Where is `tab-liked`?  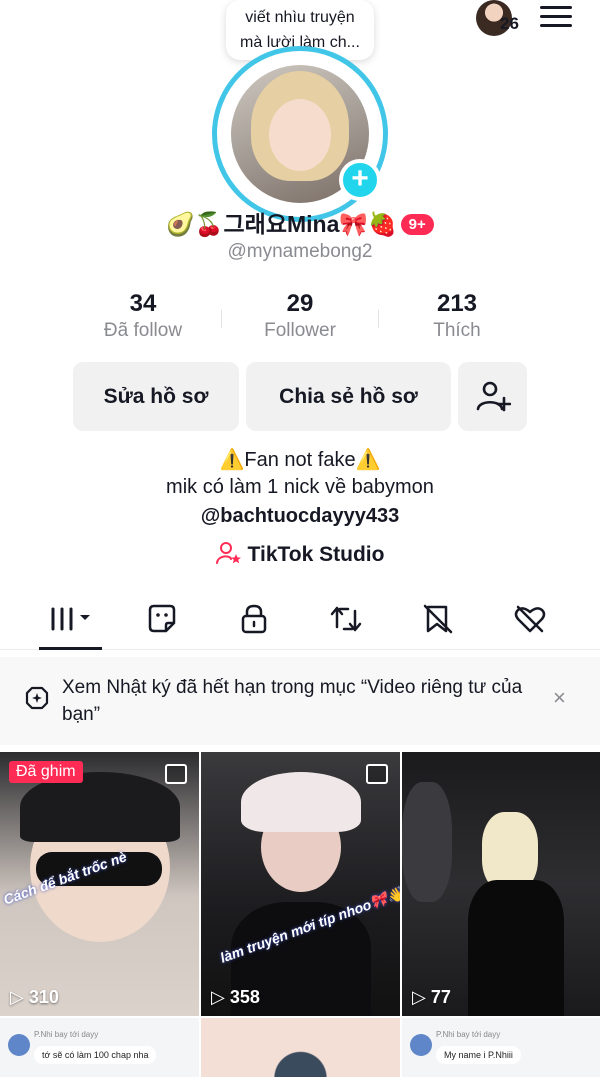
tab-liked is located at coordinates (530, 622).